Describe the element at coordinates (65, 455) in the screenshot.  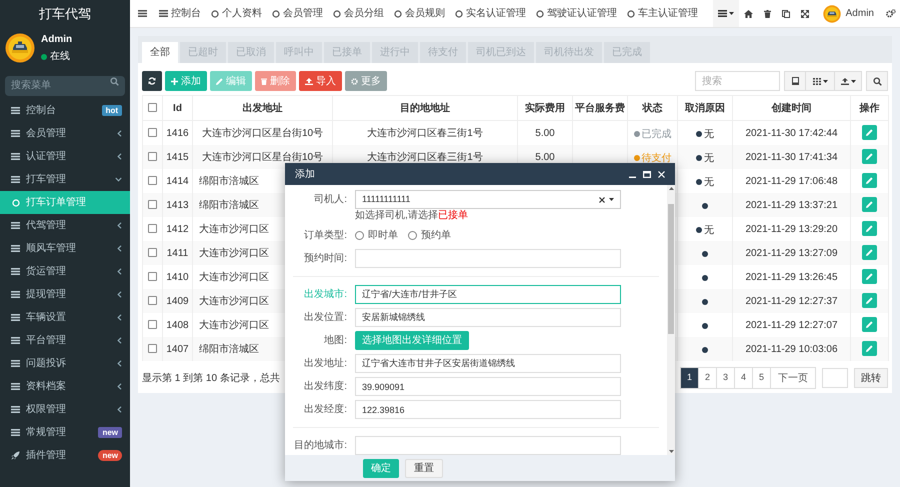
I see `menu-item: 插件管理 new` at that location.